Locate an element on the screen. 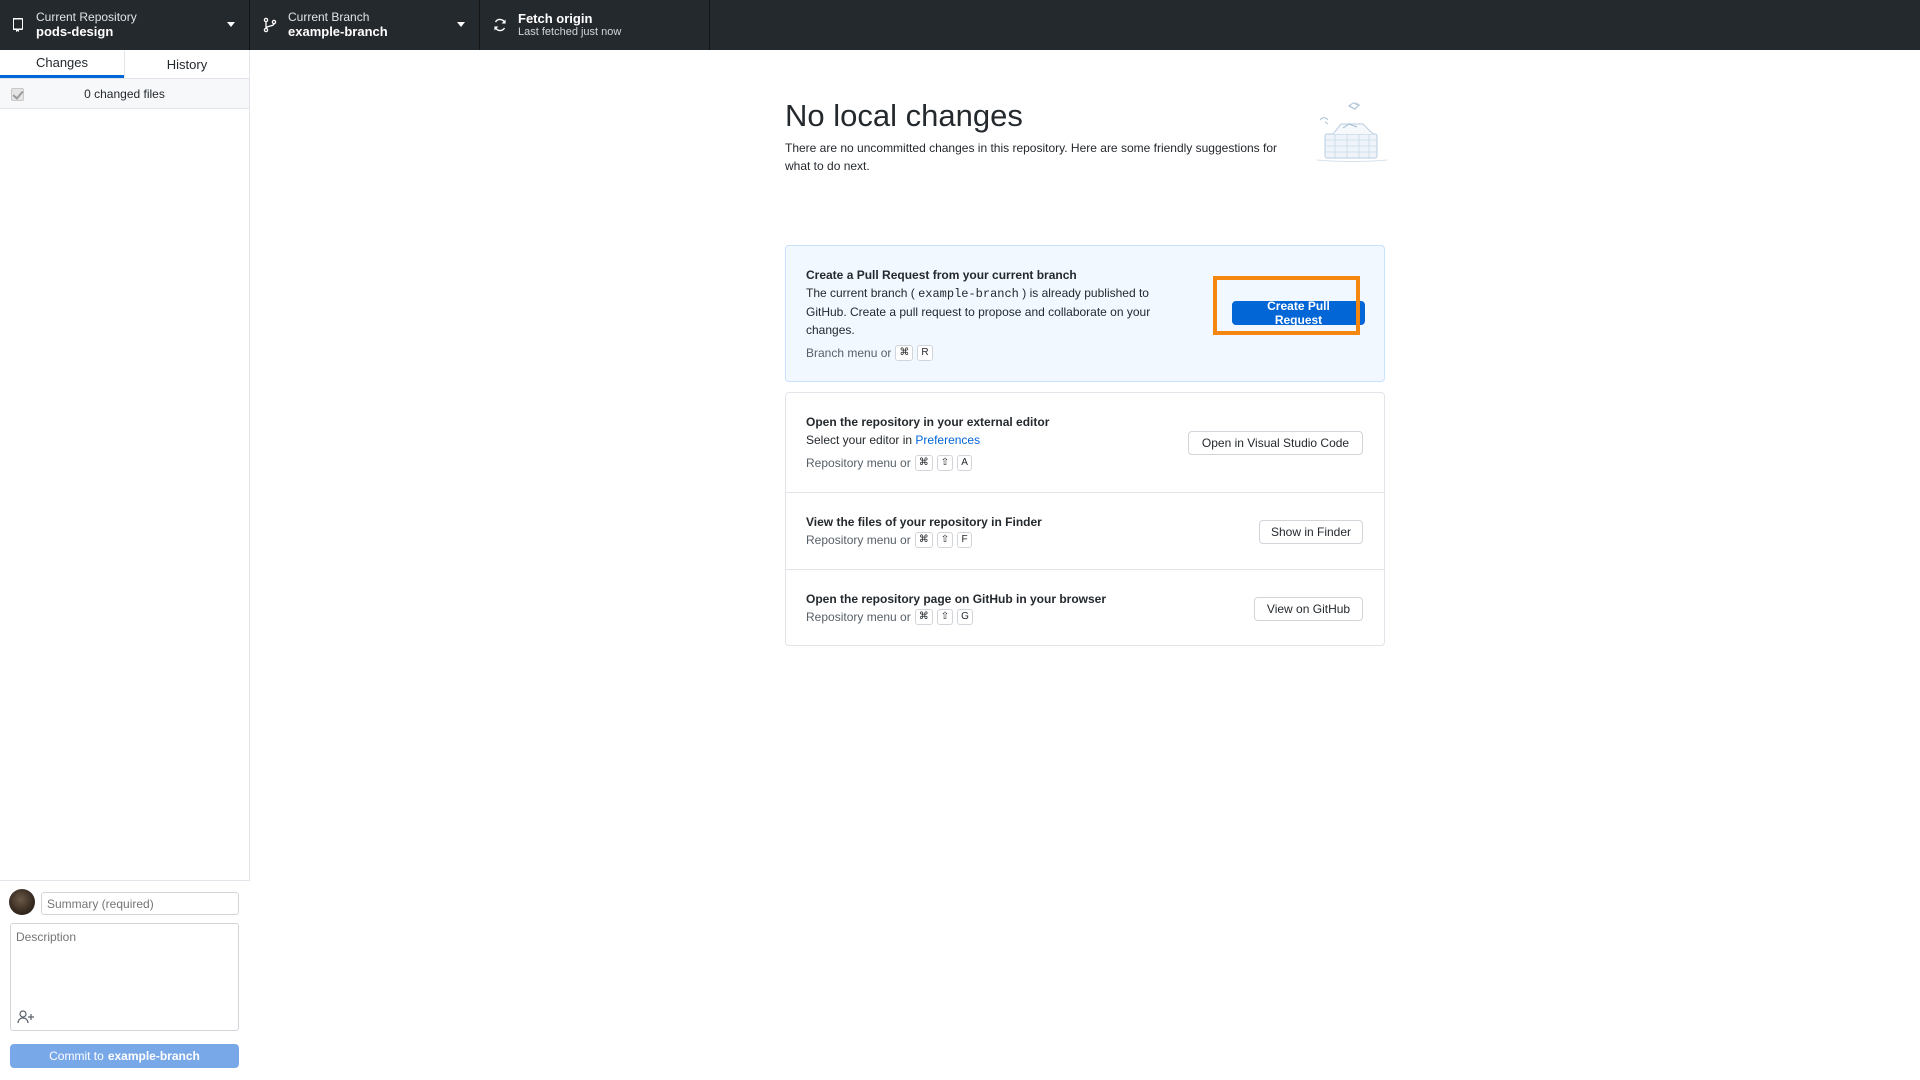  changed-files-count: 0 changed files is located at coordinates (124, 93).